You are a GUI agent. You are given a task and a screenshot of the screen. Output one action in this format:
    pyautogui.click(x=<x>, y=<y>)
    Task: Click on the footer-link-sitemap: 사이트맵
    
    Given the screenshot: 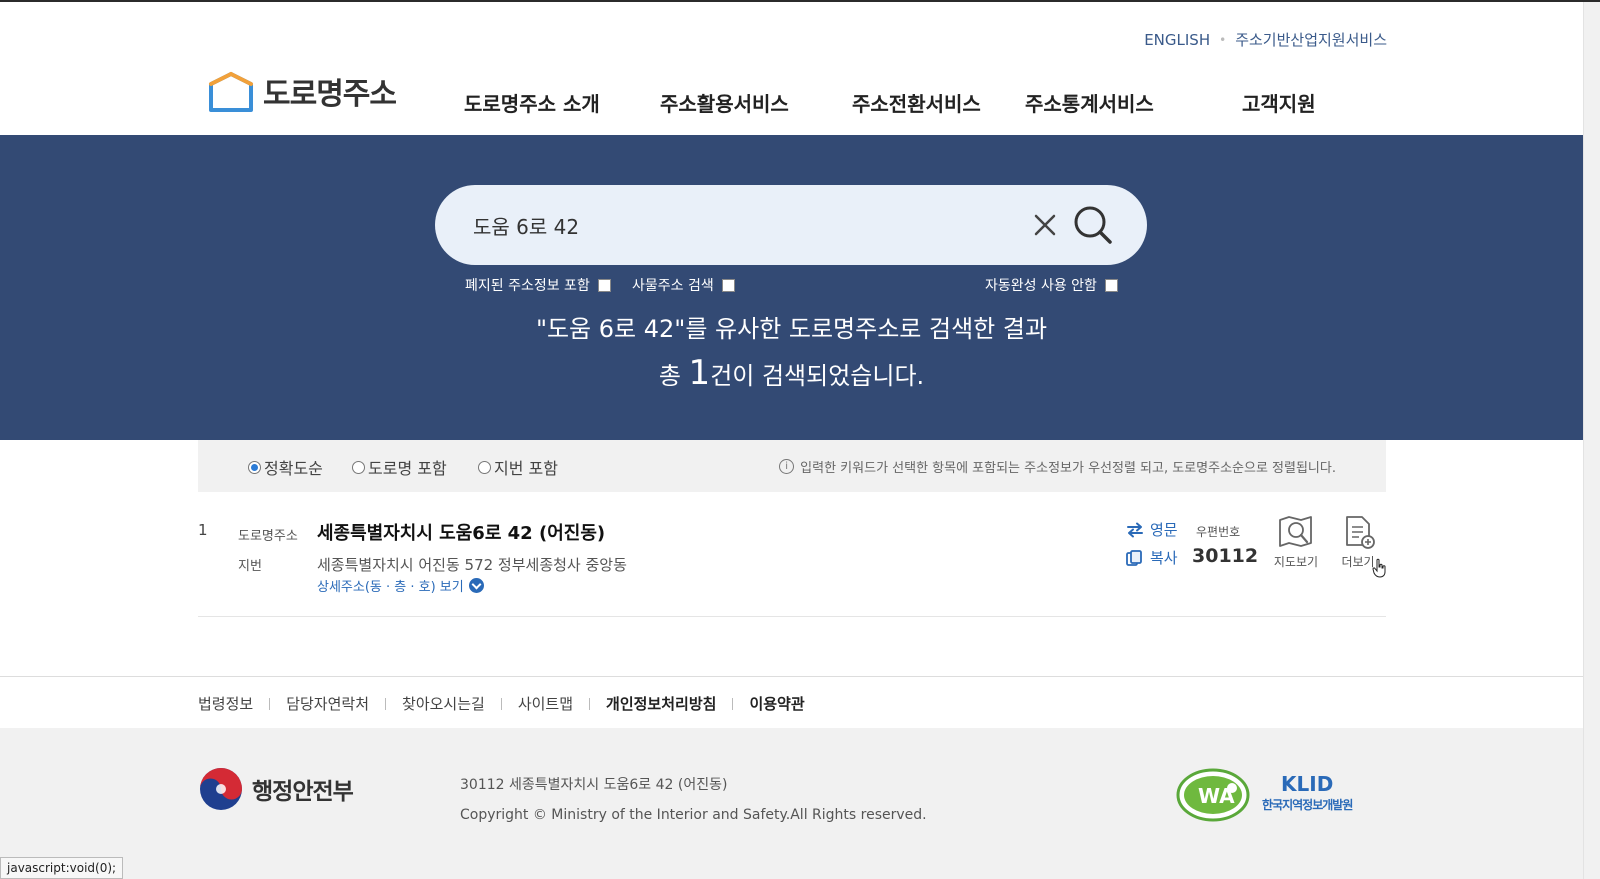 What is the action you would take?
    pyautogui.click(x=545, y=703)
    